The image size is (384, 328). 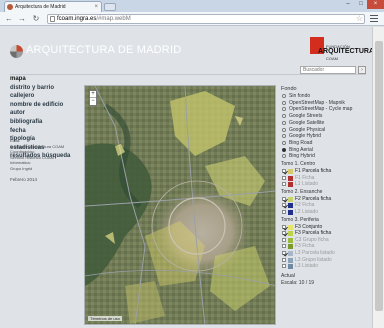 What do you see at coordinates (326, 199) in the screenshot?
I see `layer-item: F2 Parcela ficha` at bounding box center [326, 199].